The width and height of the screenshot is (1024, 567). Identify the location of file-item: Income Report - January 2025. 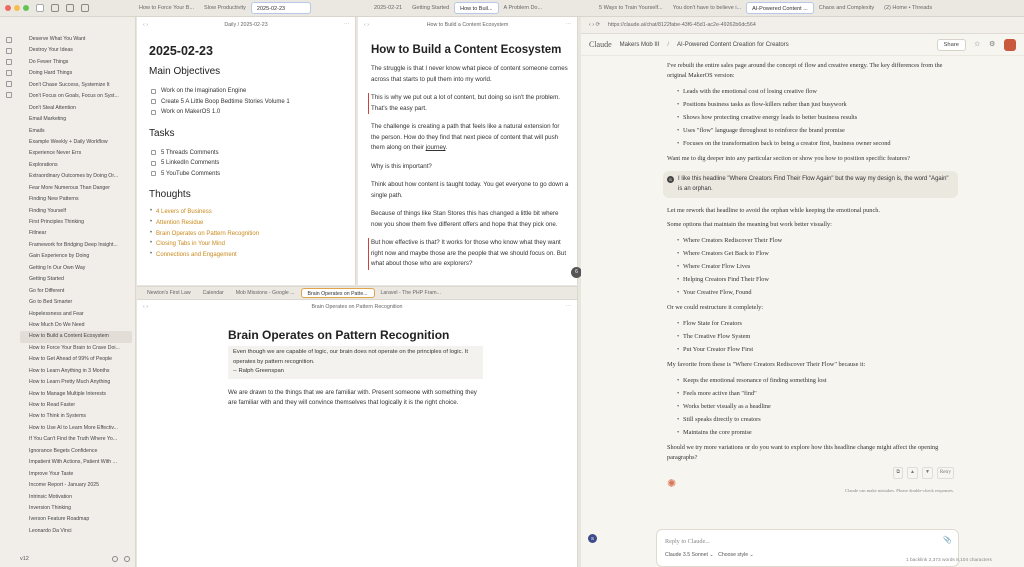
(76, 485).